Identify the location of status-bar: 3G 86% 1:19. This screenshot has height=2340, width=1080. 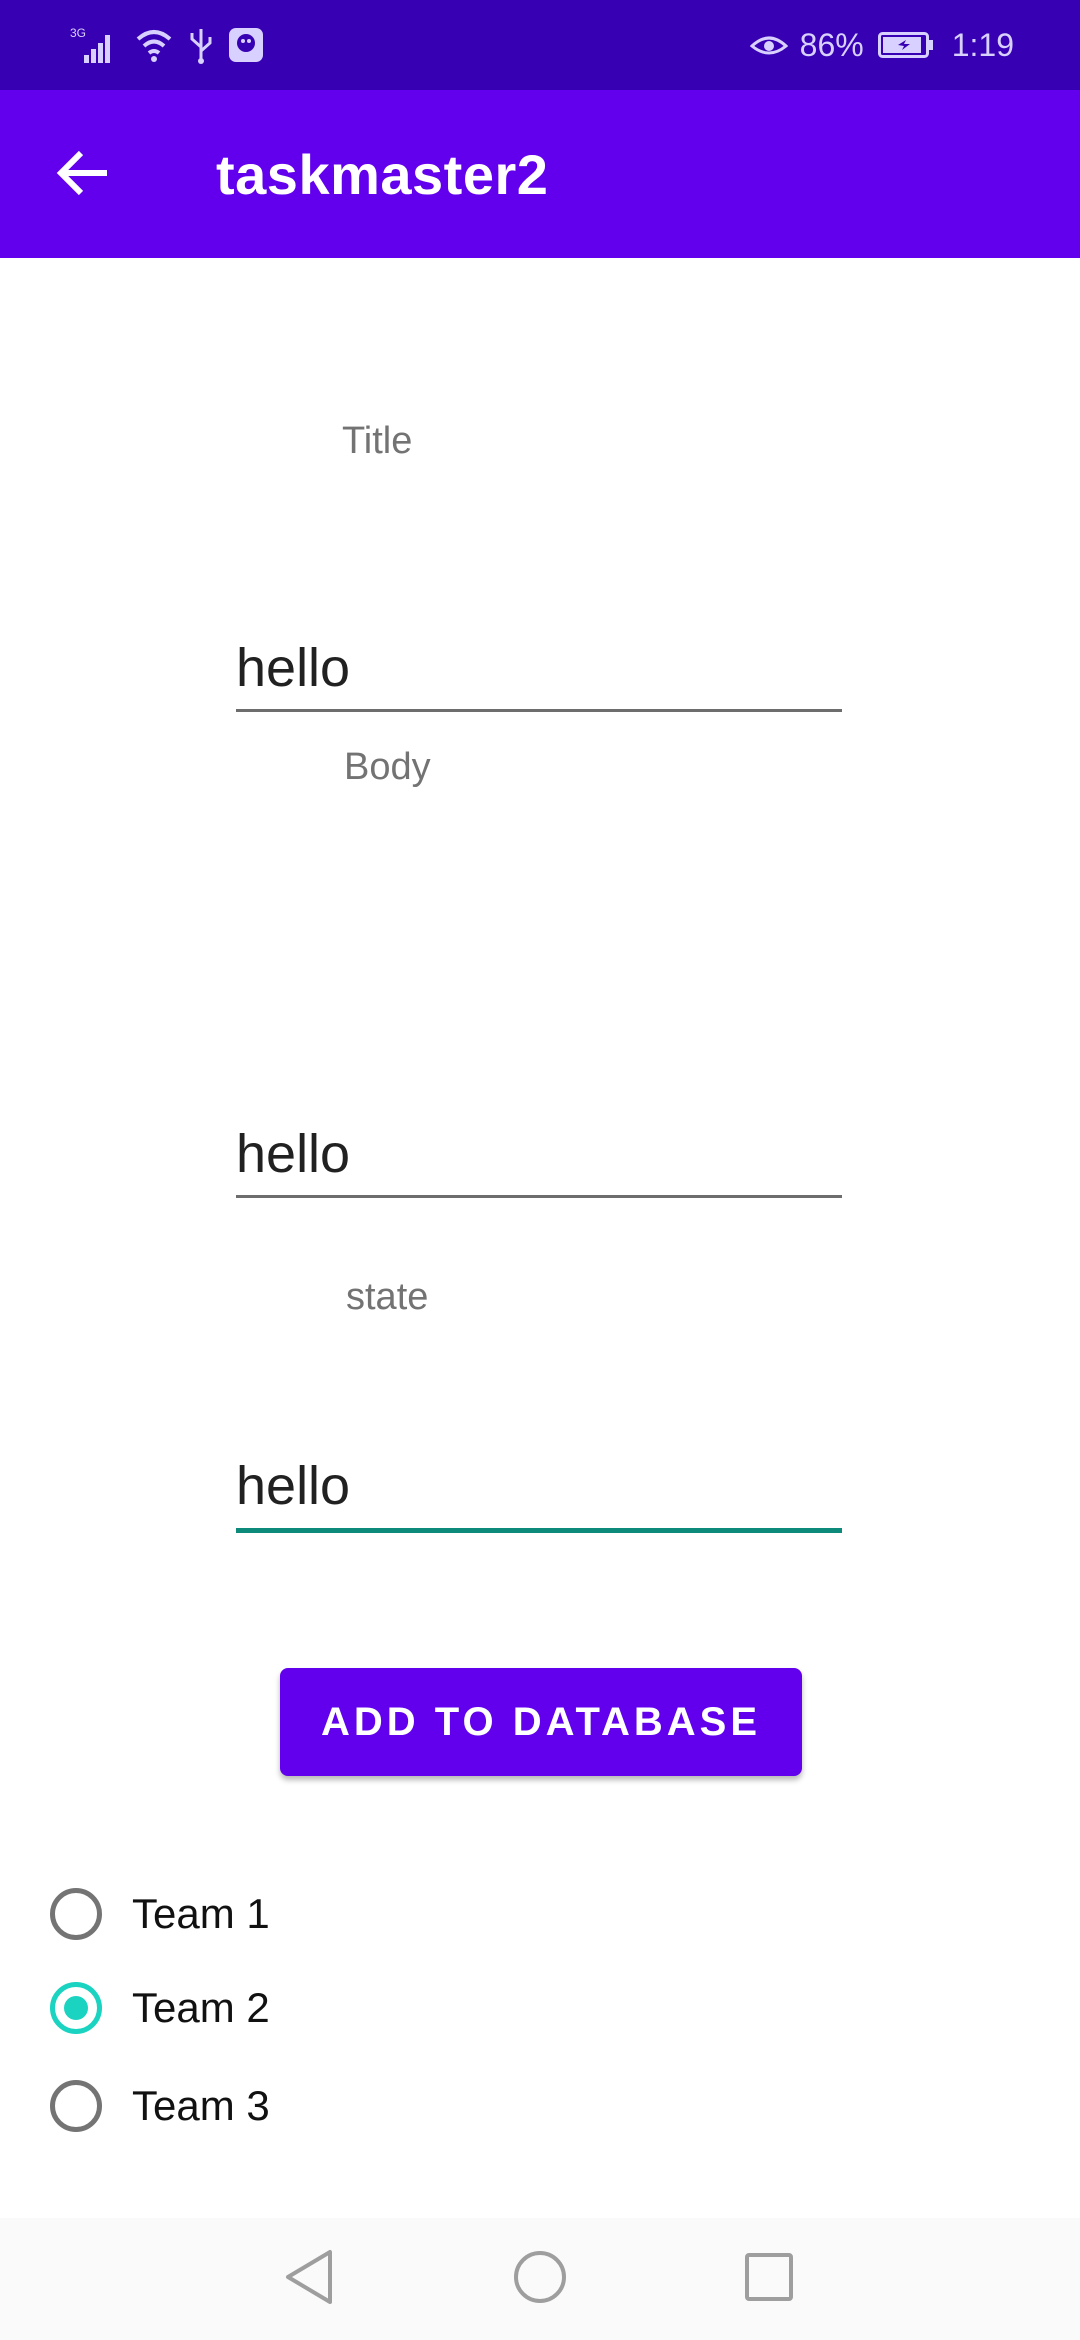
(540, 45).